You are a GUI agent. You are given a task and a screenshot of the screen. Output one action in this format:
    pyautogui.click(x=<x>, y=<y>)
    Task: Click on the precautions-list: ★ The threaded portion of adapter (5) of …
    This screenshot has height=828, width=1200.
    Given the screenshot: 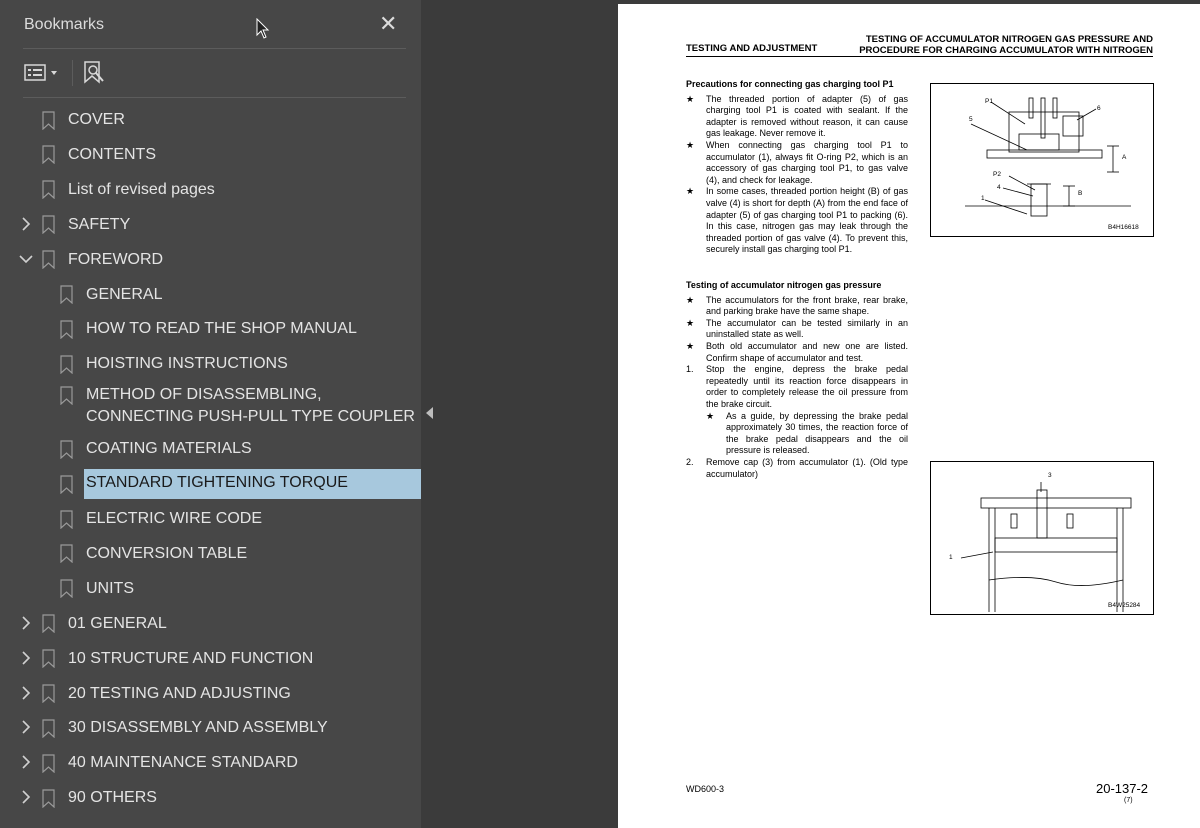 What is the action you would take?
    pyautogui.click(x=797, y=175)
    